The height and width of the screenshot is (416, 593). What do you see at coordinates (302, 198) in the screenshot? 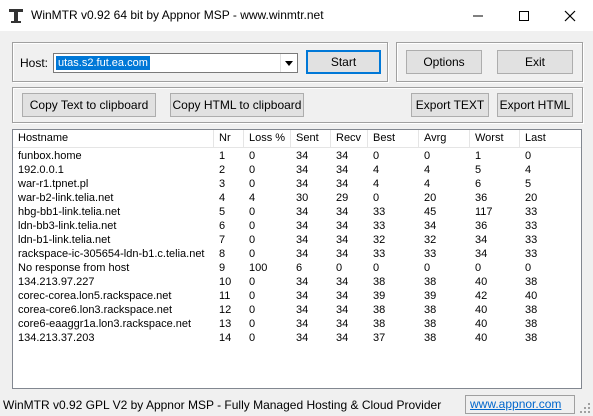
I see `cell-sent: 30` at bounding box center [302, 198].